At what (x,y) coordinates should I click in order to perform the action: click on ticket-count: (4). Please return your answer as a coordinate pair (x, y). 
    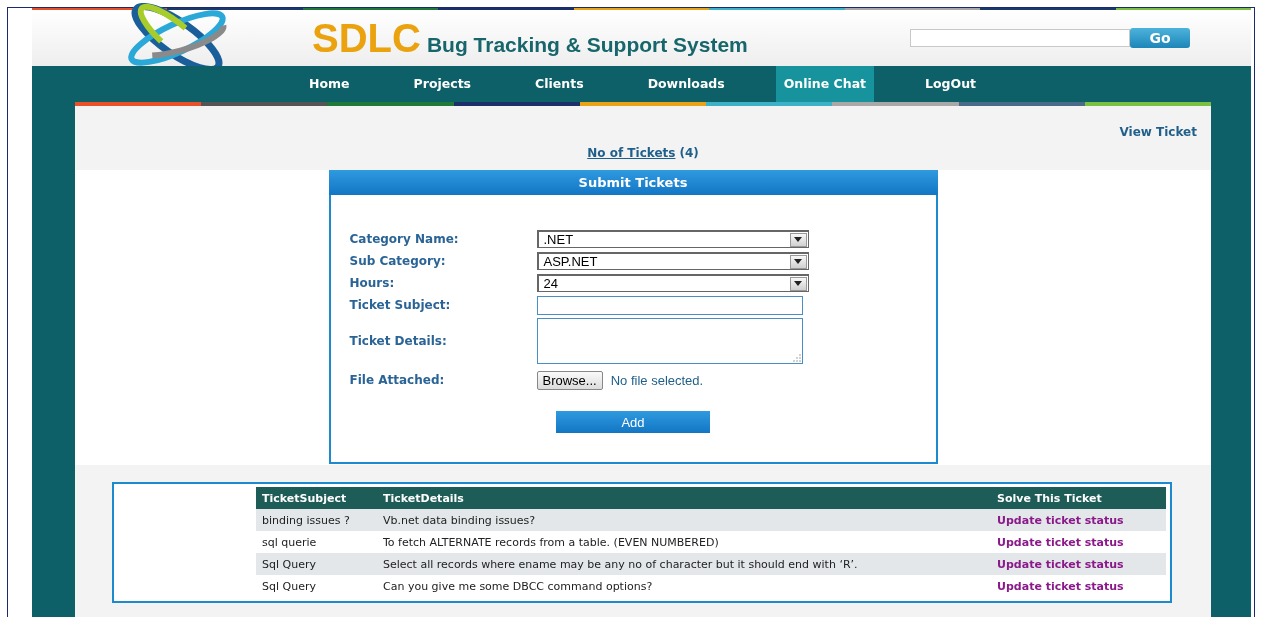
    Looking at the image, I should click on (689, 153).